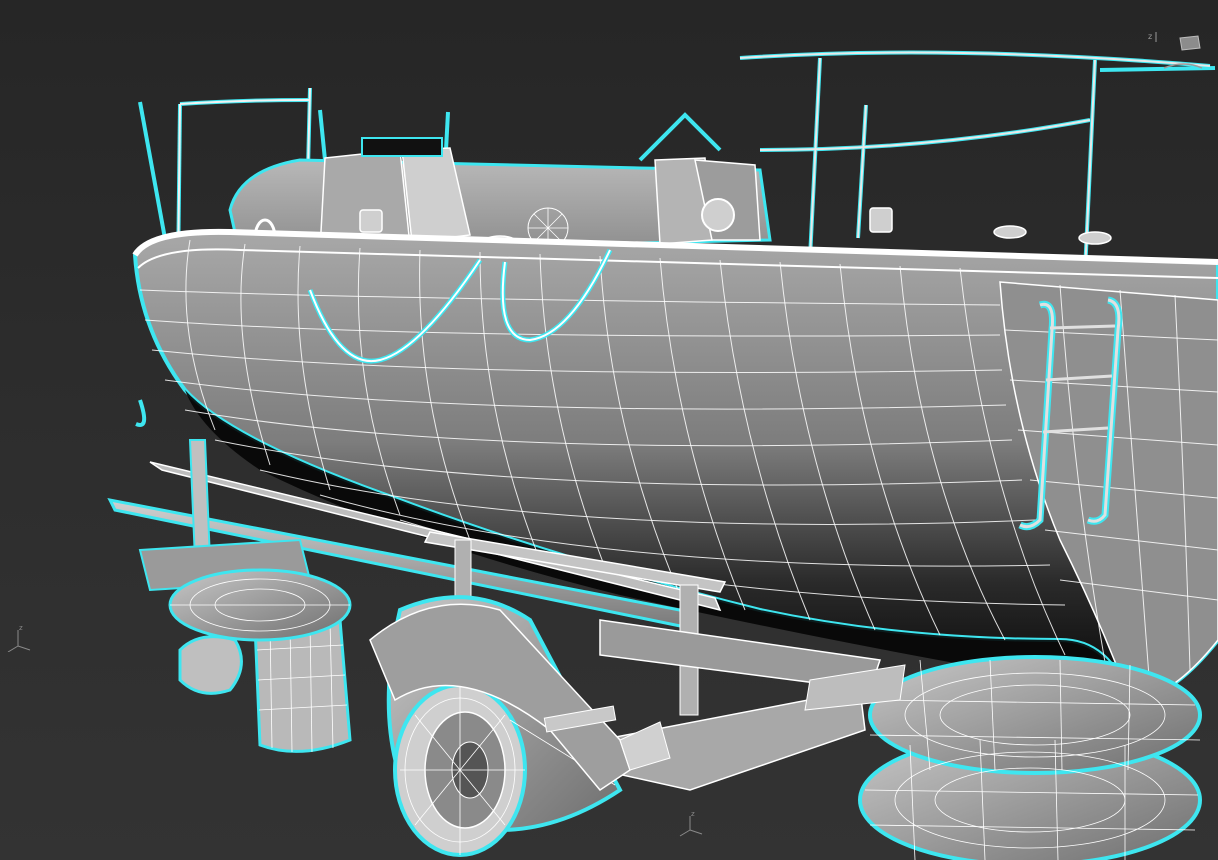  I want to click on stern-rail-metal, so click(975, 162).